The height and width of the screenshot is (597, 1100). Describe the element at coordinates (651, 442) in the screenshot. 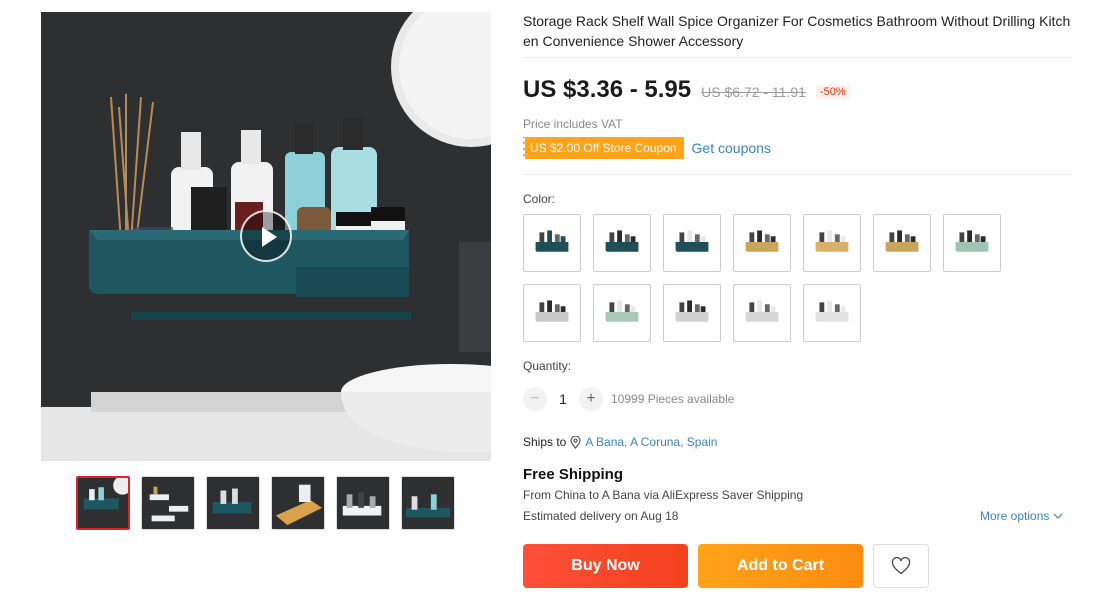

I see `ship-location-link: A Bana, A Coruna, Spain` at that location.